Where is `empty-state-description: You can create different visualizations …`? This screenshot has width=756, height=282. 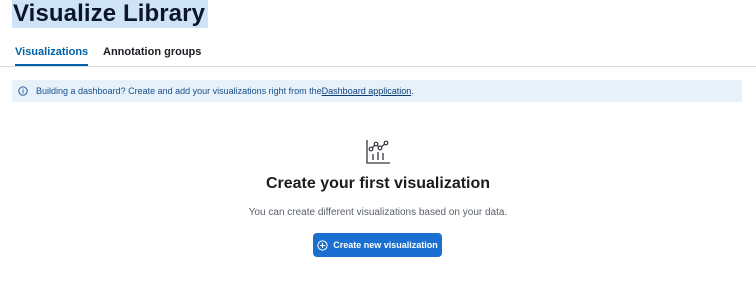
empty-state-description: You can create different visualizations … is located at coordinates (378, 212).